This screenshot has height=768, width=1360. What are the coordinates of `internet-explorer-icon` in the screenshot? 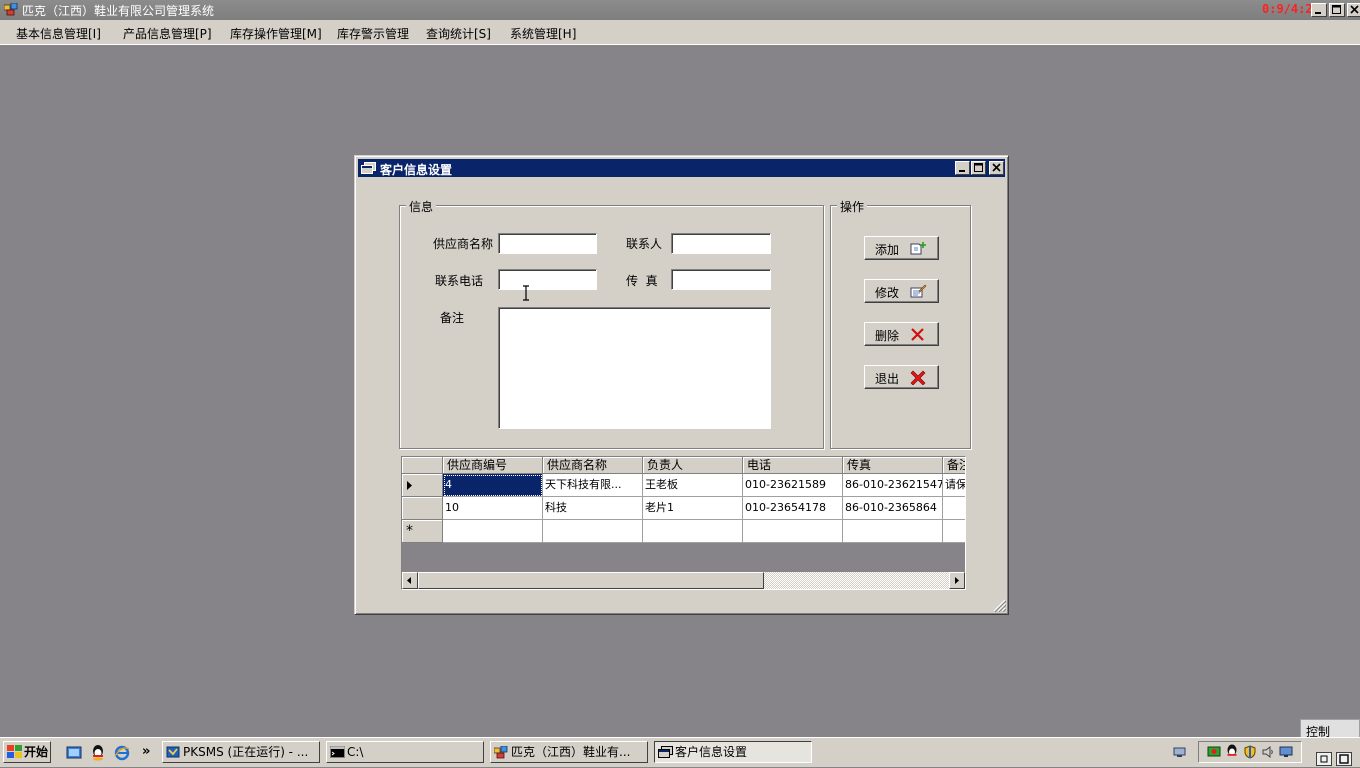 It's located at (122, 753).